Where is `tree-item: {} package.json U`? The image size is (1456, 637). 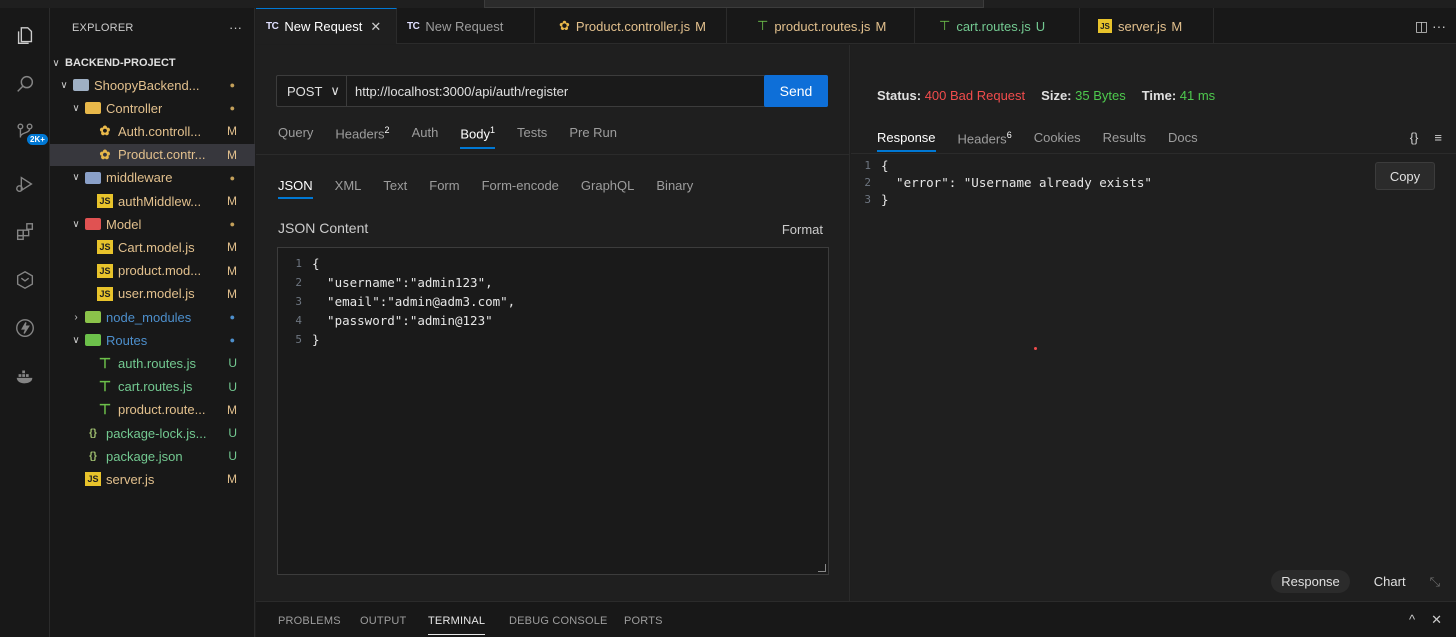
tree-item: {} package.json U is located at coordinates (152, 456).